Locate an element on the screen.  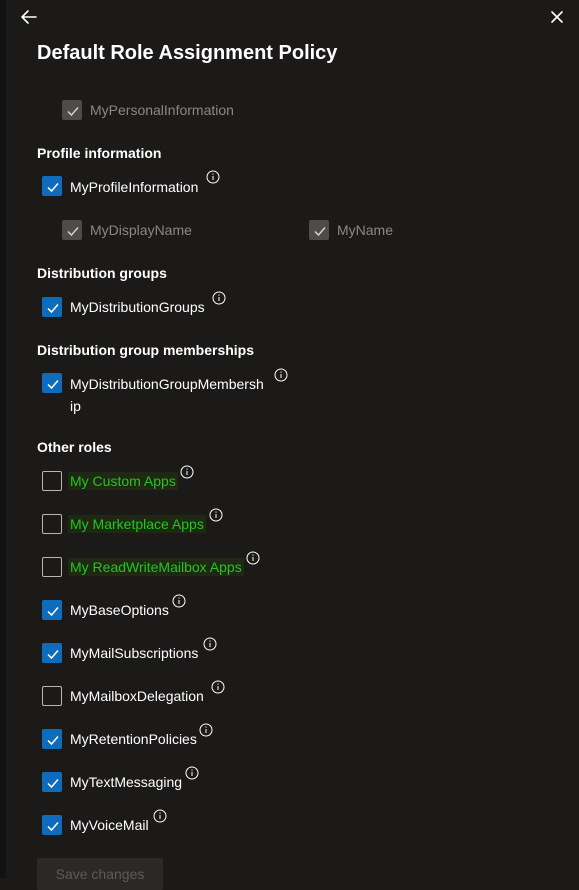
my-retention-policies-checkbox is located at coordinates (52, 739).